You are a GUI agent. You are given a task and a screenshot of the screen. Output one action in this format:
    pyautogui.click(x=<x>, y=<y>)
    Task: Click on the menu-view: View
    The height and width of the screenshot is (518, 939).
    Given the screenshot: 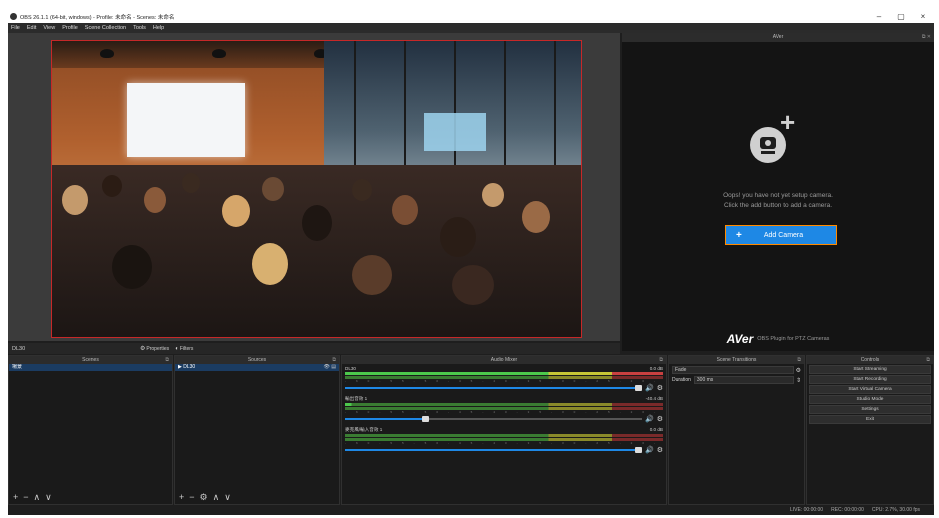 What is the action you would take?
    pyautogui.click(x=49, y=28)
    